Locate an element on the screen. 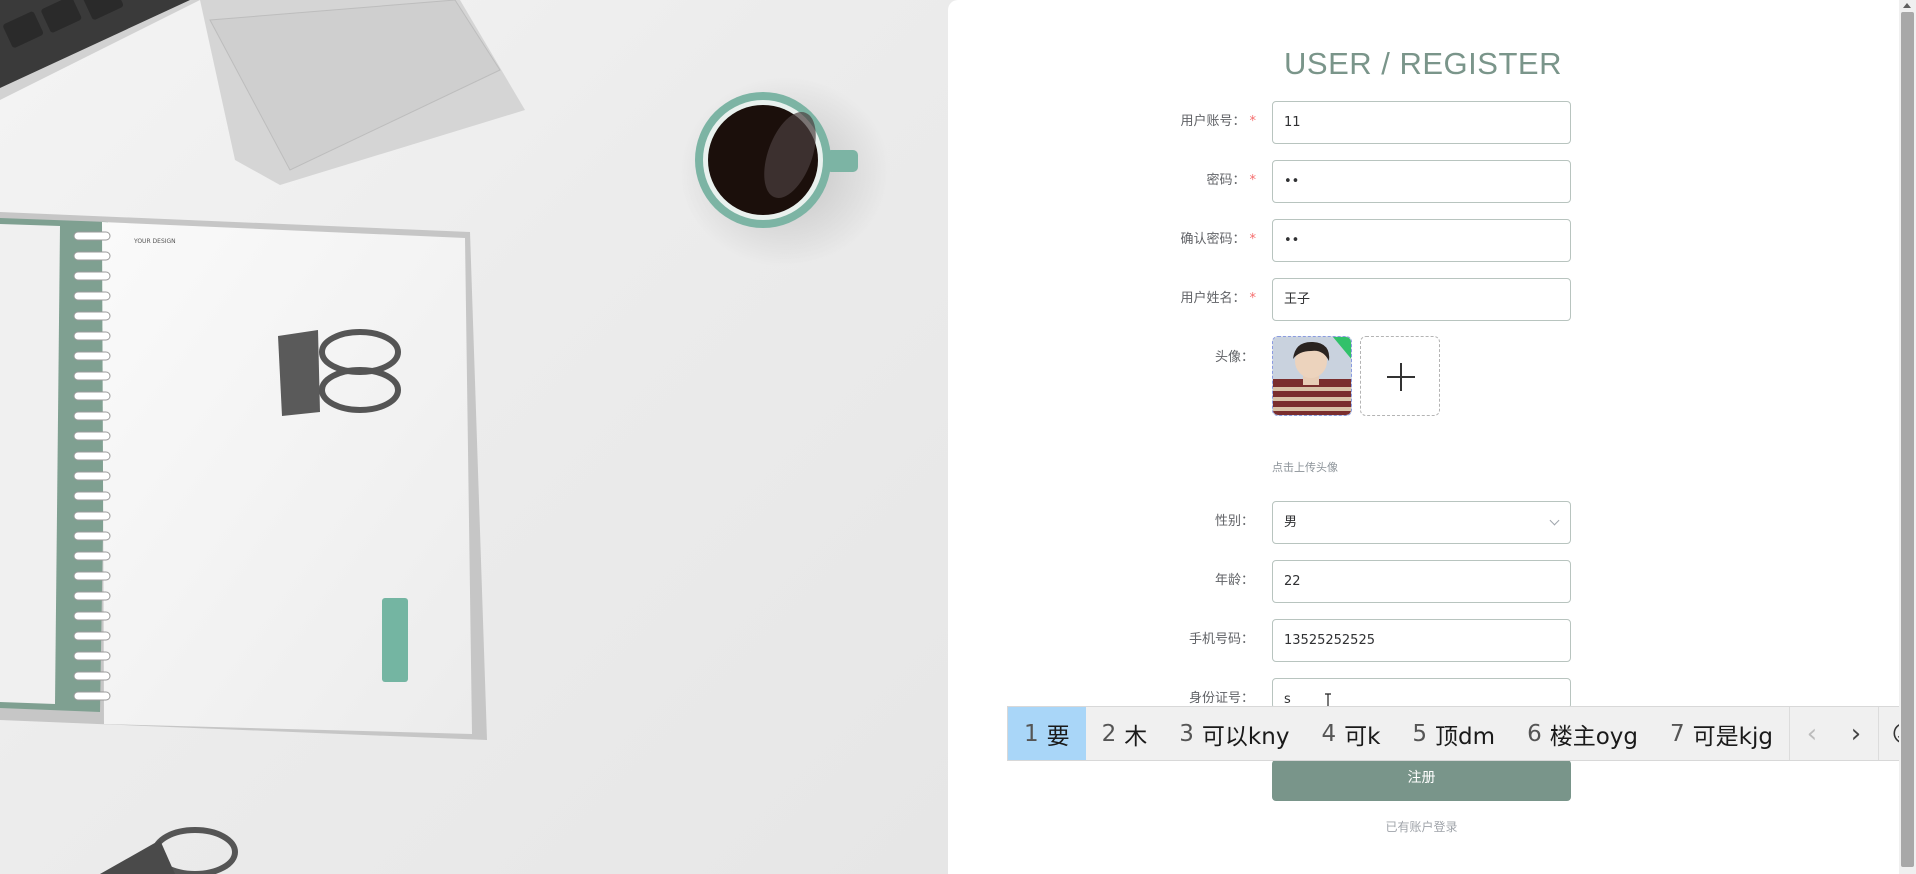 The height and width of the screenshot is (874, 1916). page-scrollbar is located at coordinates (1907, 437).